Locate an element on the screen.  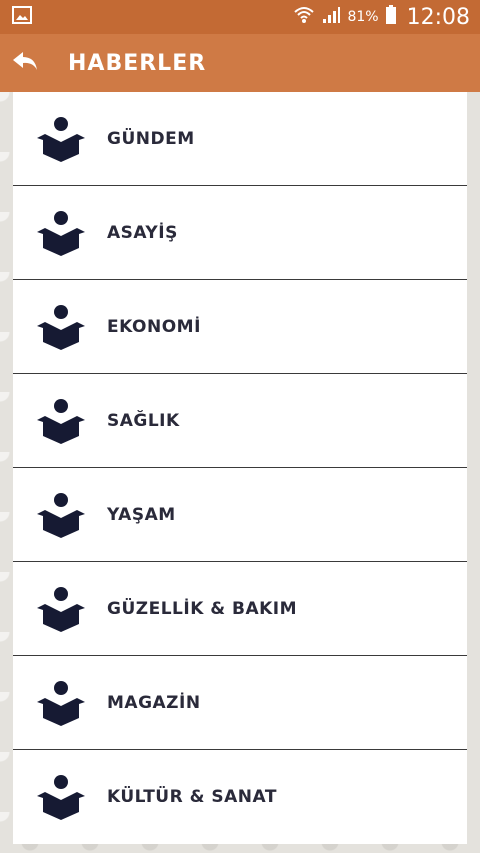
category-item-saglik: SAĞLIK is located at coordinates (240, 421).